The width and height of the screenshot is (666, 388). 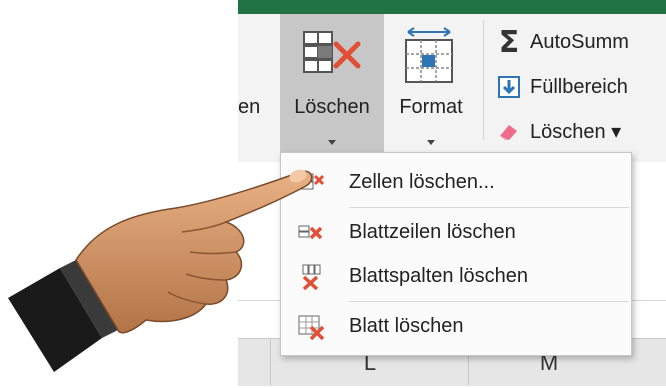 I want to click on sigma-icon: Σ, so click(x=509, y=42).